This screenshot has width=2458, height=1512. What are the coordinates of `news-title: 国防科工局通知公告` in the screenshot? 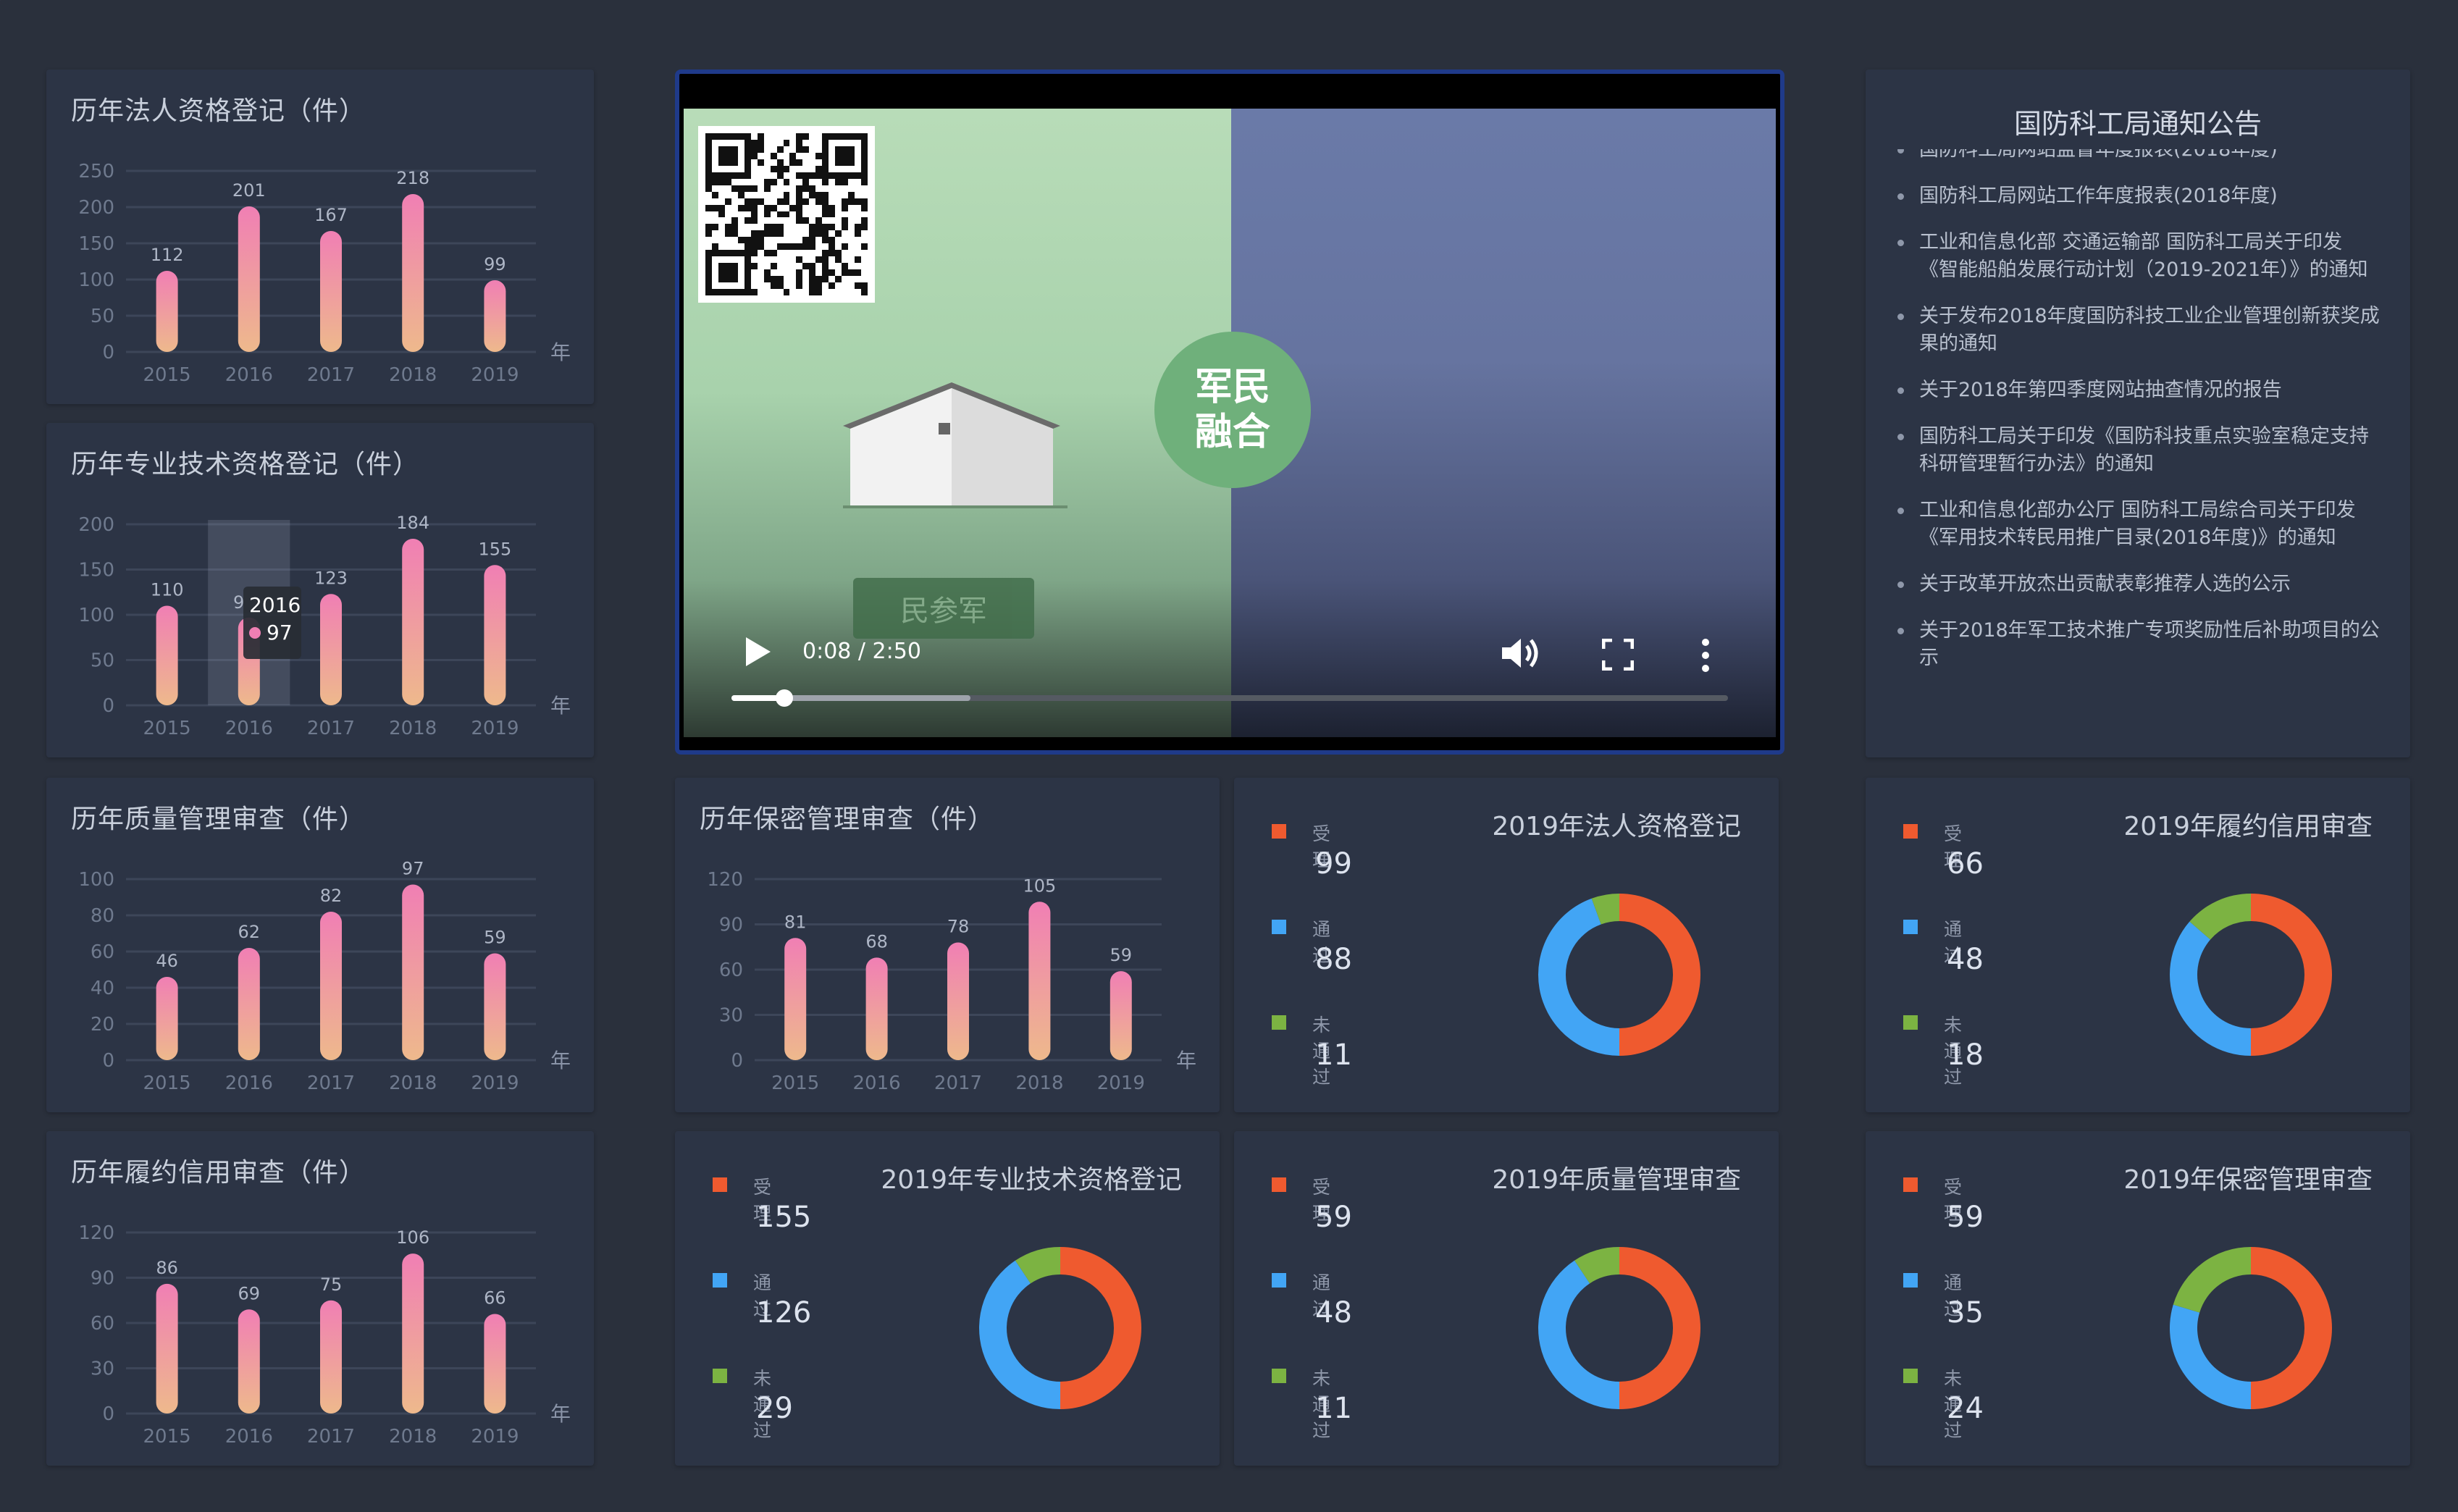 It's located at (2137, 124).